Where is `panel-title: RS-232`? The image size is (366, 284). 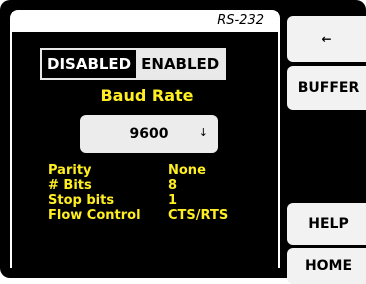 panel-title: RS-232 is located at coordinates (240, 20).